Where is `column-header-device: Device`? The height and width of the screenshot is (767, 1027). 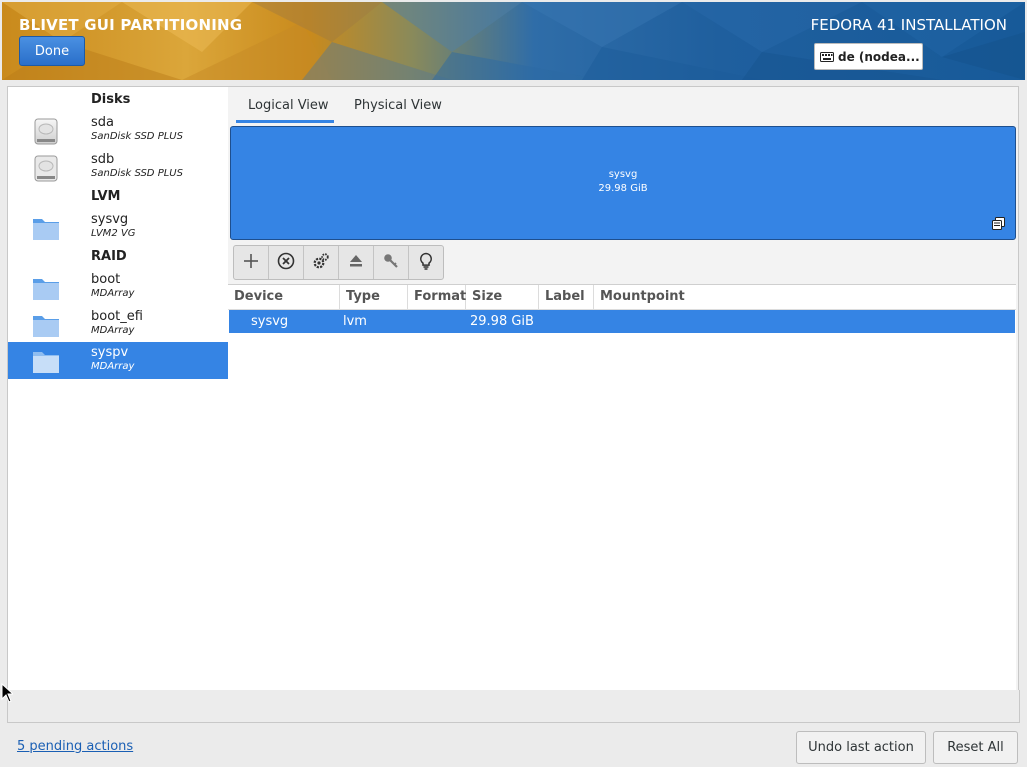
column-header-device: Device is located at coordinates (284, 297).